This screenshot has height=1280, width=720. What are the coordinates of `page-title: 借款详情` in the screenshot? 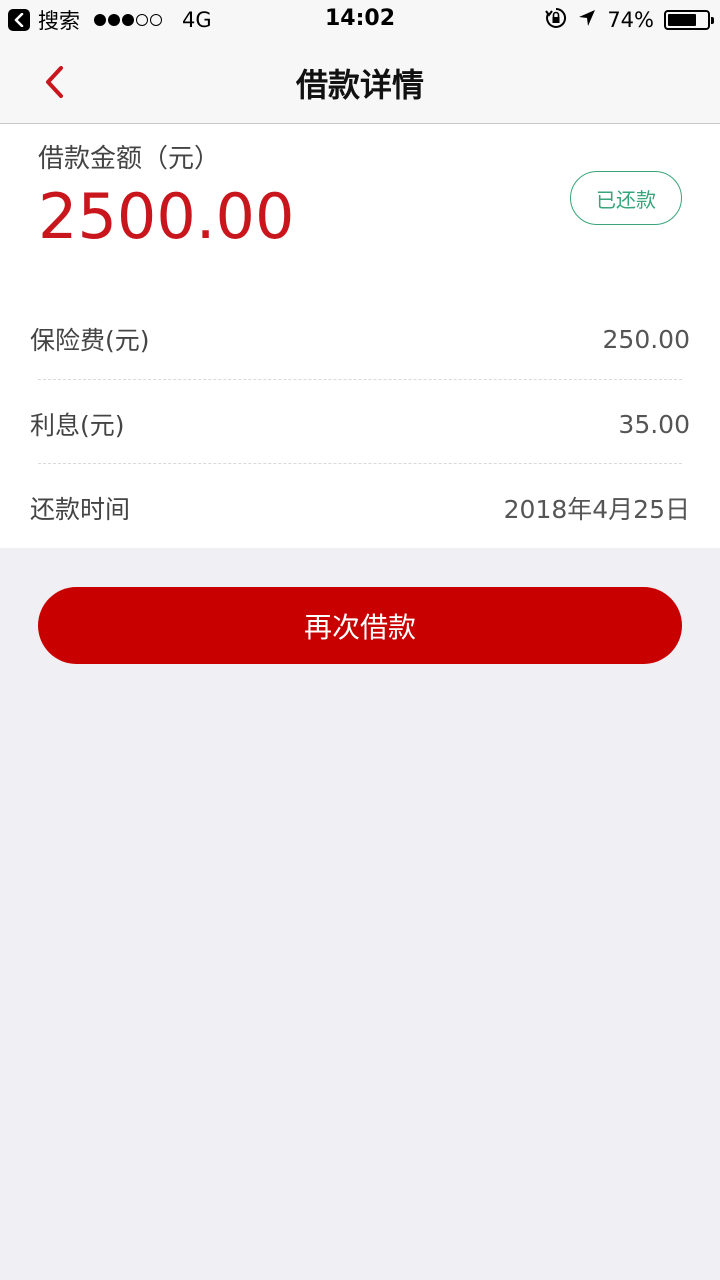 It's located at (359, 85).